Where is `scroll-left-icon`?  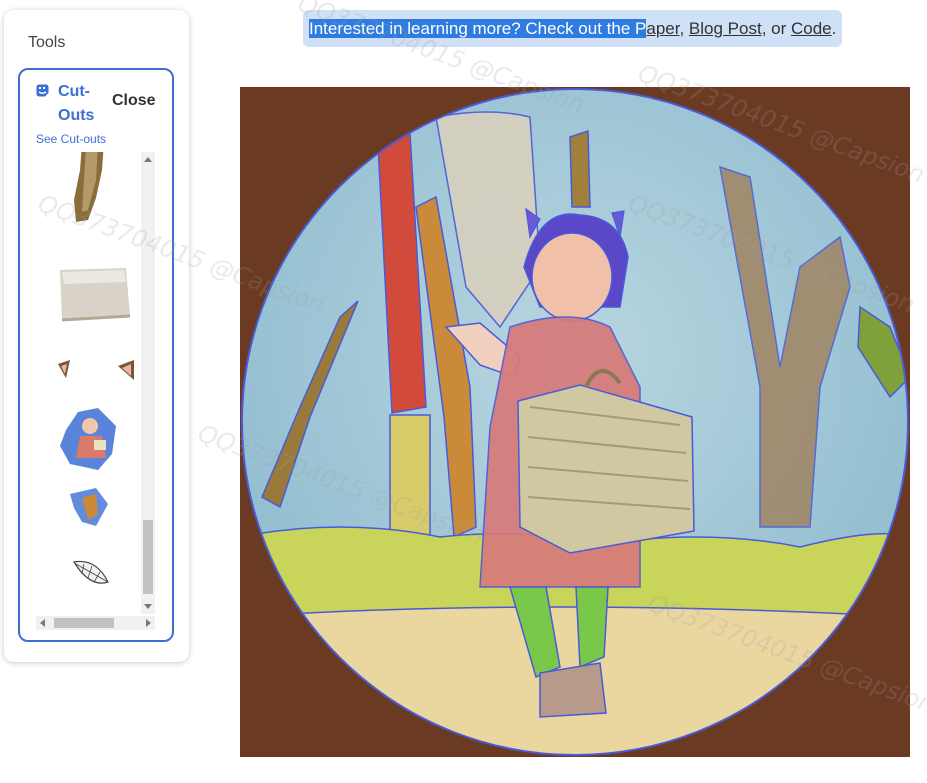
scroll-left-icon is located at coordinates (42, 623).